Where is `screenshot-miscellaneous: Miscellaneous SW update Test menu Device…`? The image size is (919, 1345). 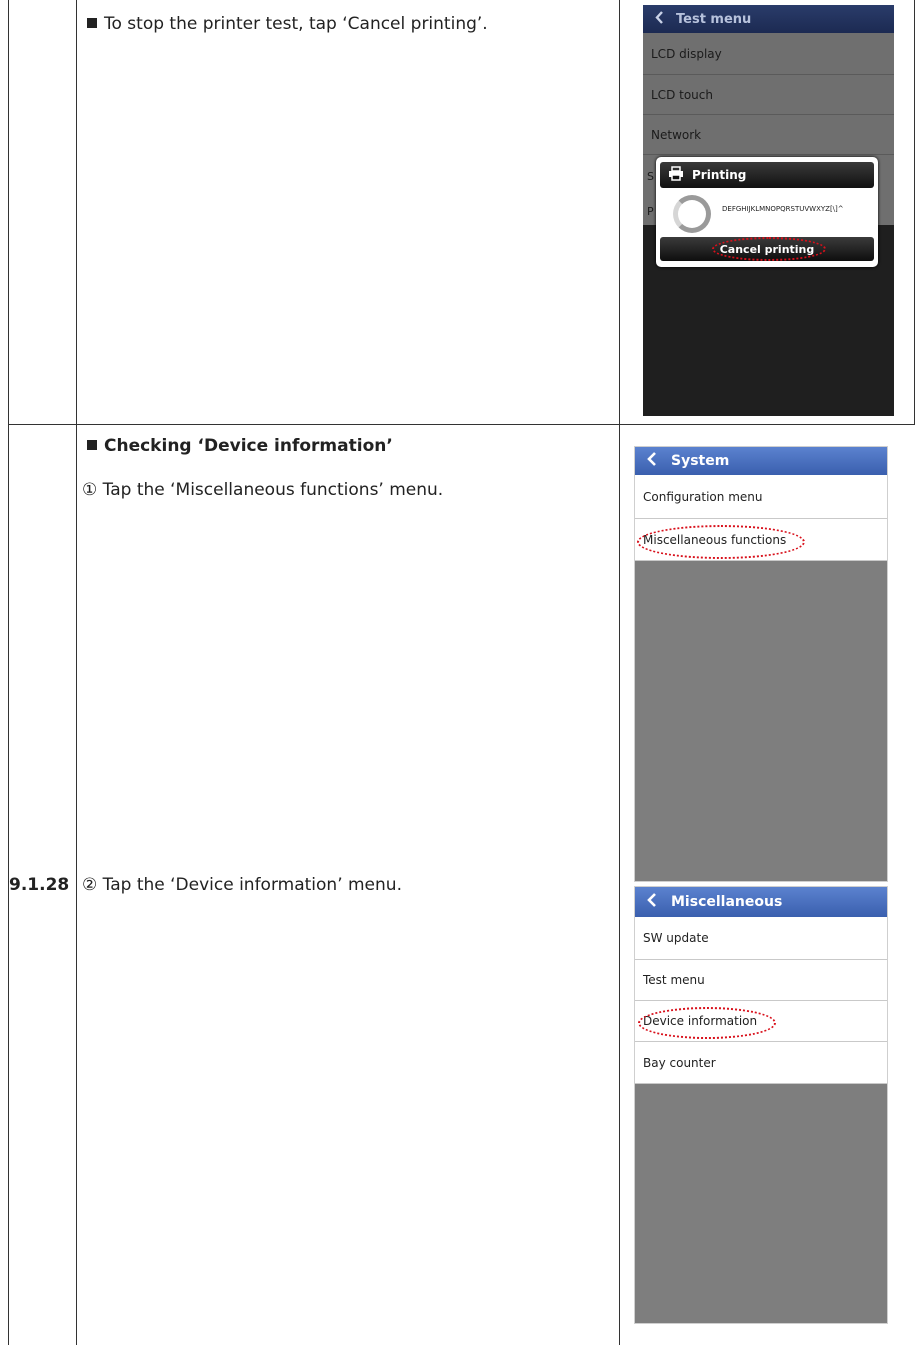 screenshot-miscellaneous: Miscellaneous SW update Test menu Device… is located at coordinates (761, 1105).